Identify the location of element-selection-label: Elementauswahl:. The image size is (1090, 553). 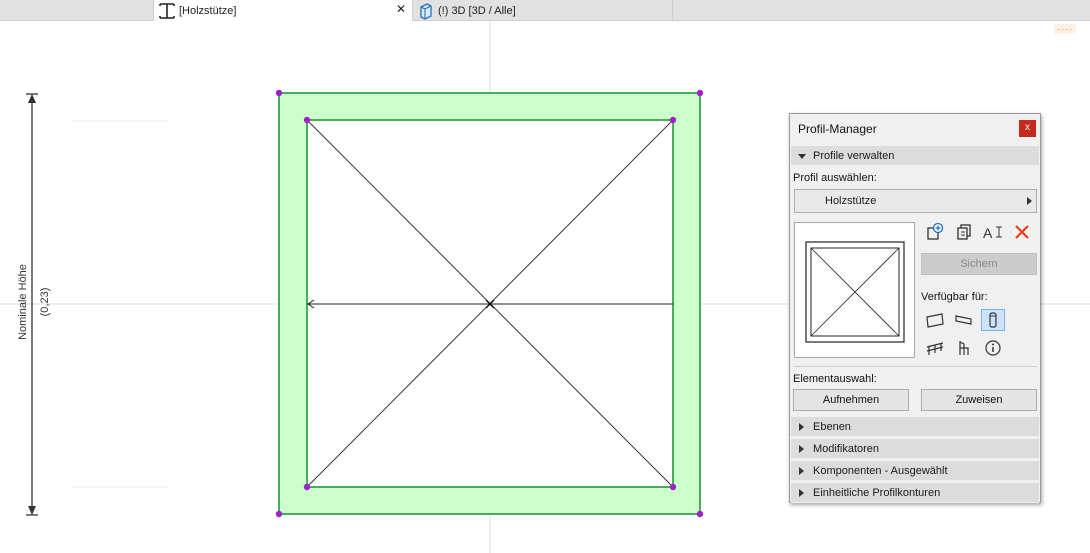
(835, 379).